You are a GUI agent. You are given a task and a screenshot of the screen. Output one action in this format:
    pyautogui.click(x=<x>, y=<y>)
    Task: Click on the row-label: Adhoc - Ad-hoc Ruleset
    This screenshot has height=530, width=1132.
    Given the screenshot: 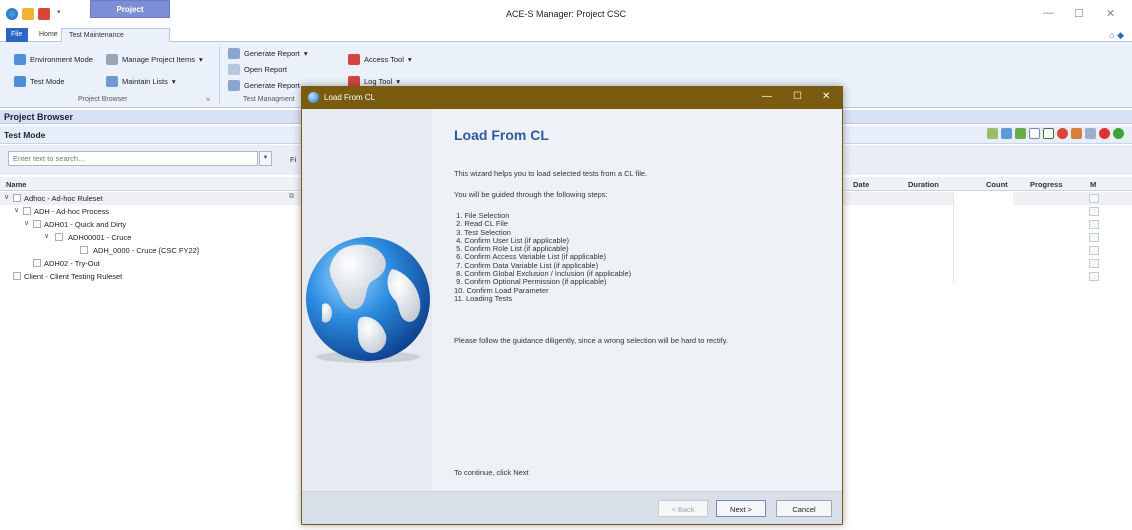 What is the action you would take?
    pyautogui.click(x=63, y=198)
    